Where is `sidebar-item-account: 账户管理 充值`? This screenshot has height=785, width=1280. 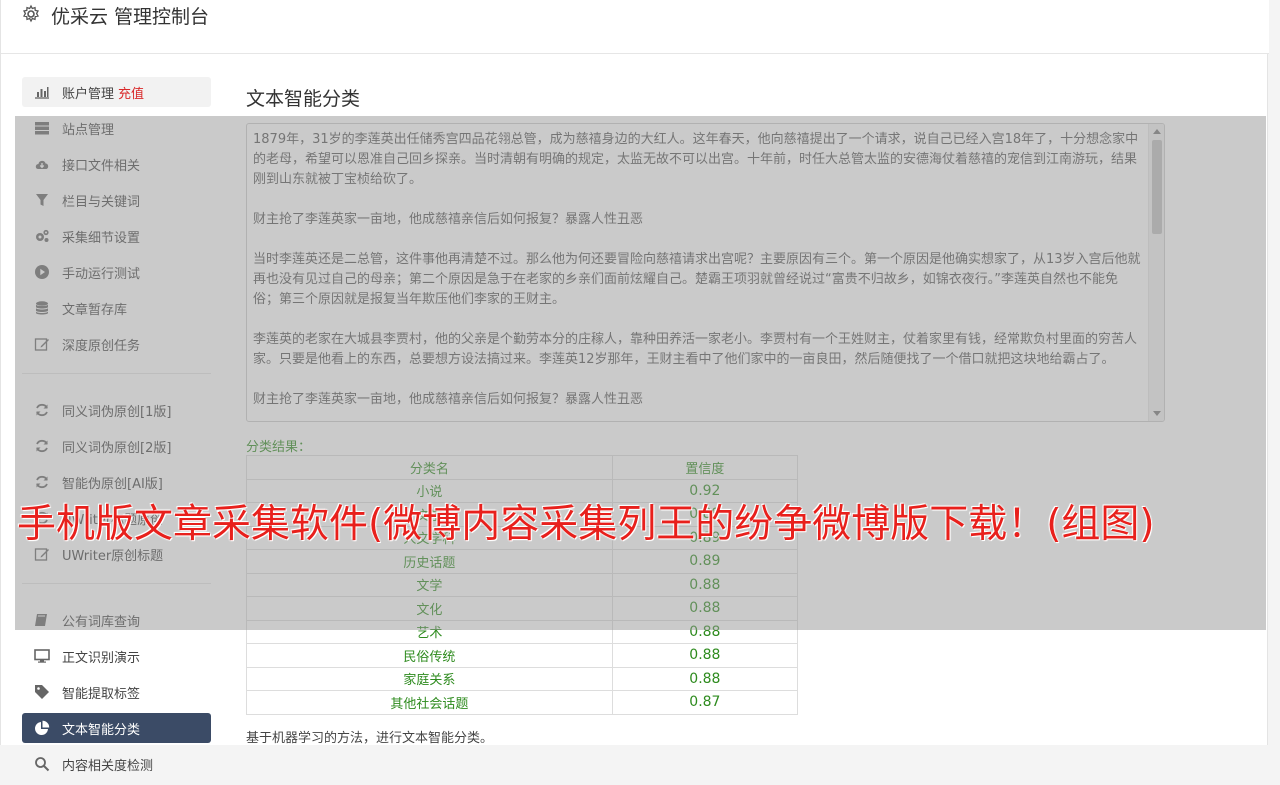
sidebar-item-account: 账户管理 充值 is located at coordinates (116, 92).